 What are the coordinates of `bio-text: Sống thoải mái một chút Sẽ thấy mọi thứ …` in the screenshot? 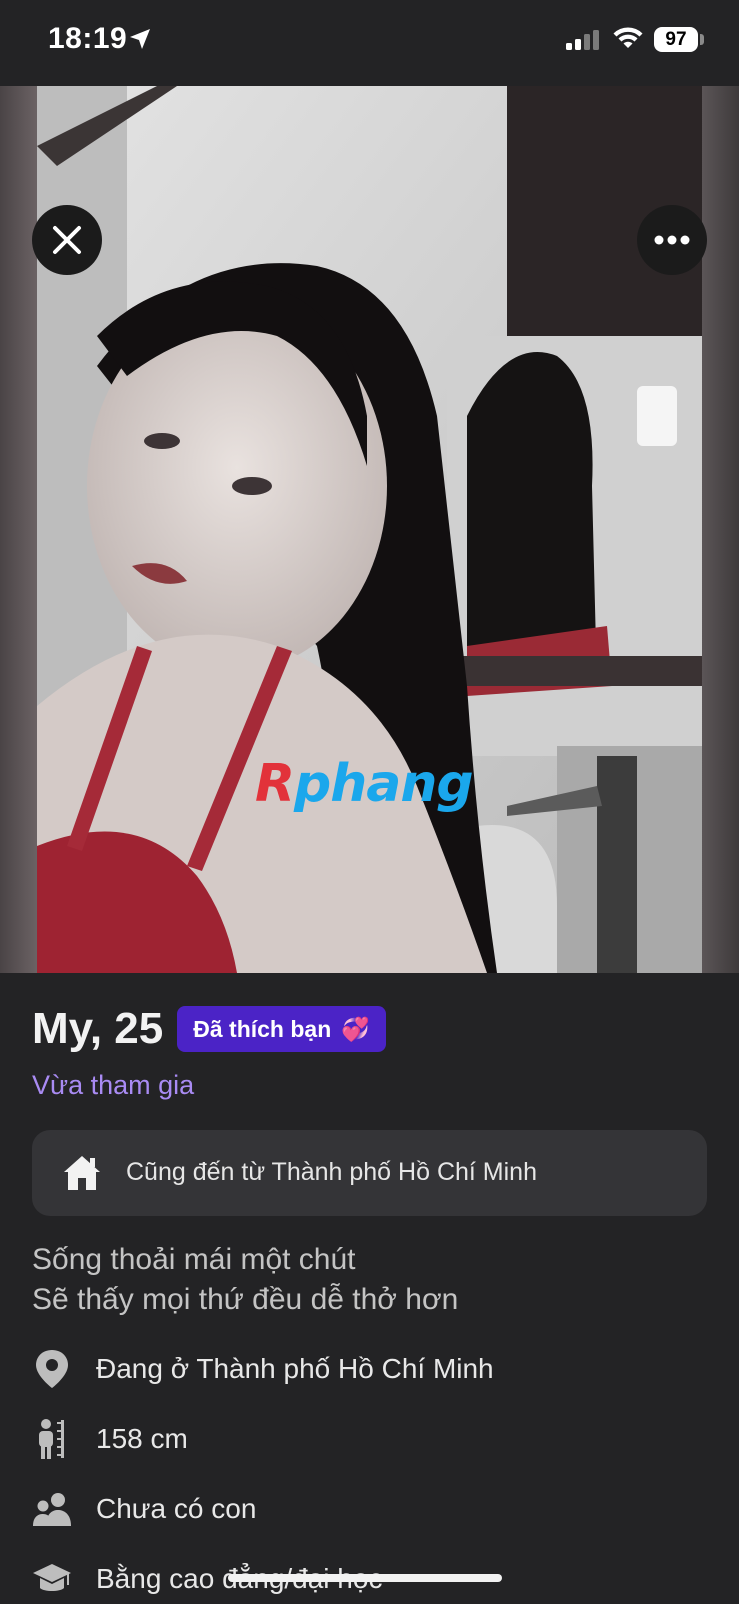 It's located at (372, 1280).